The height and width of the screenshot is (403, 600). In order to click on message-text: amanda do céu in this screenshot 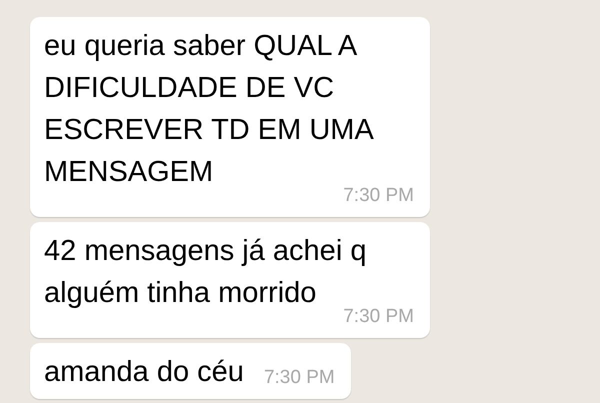, I will do `click(144, 372)`.